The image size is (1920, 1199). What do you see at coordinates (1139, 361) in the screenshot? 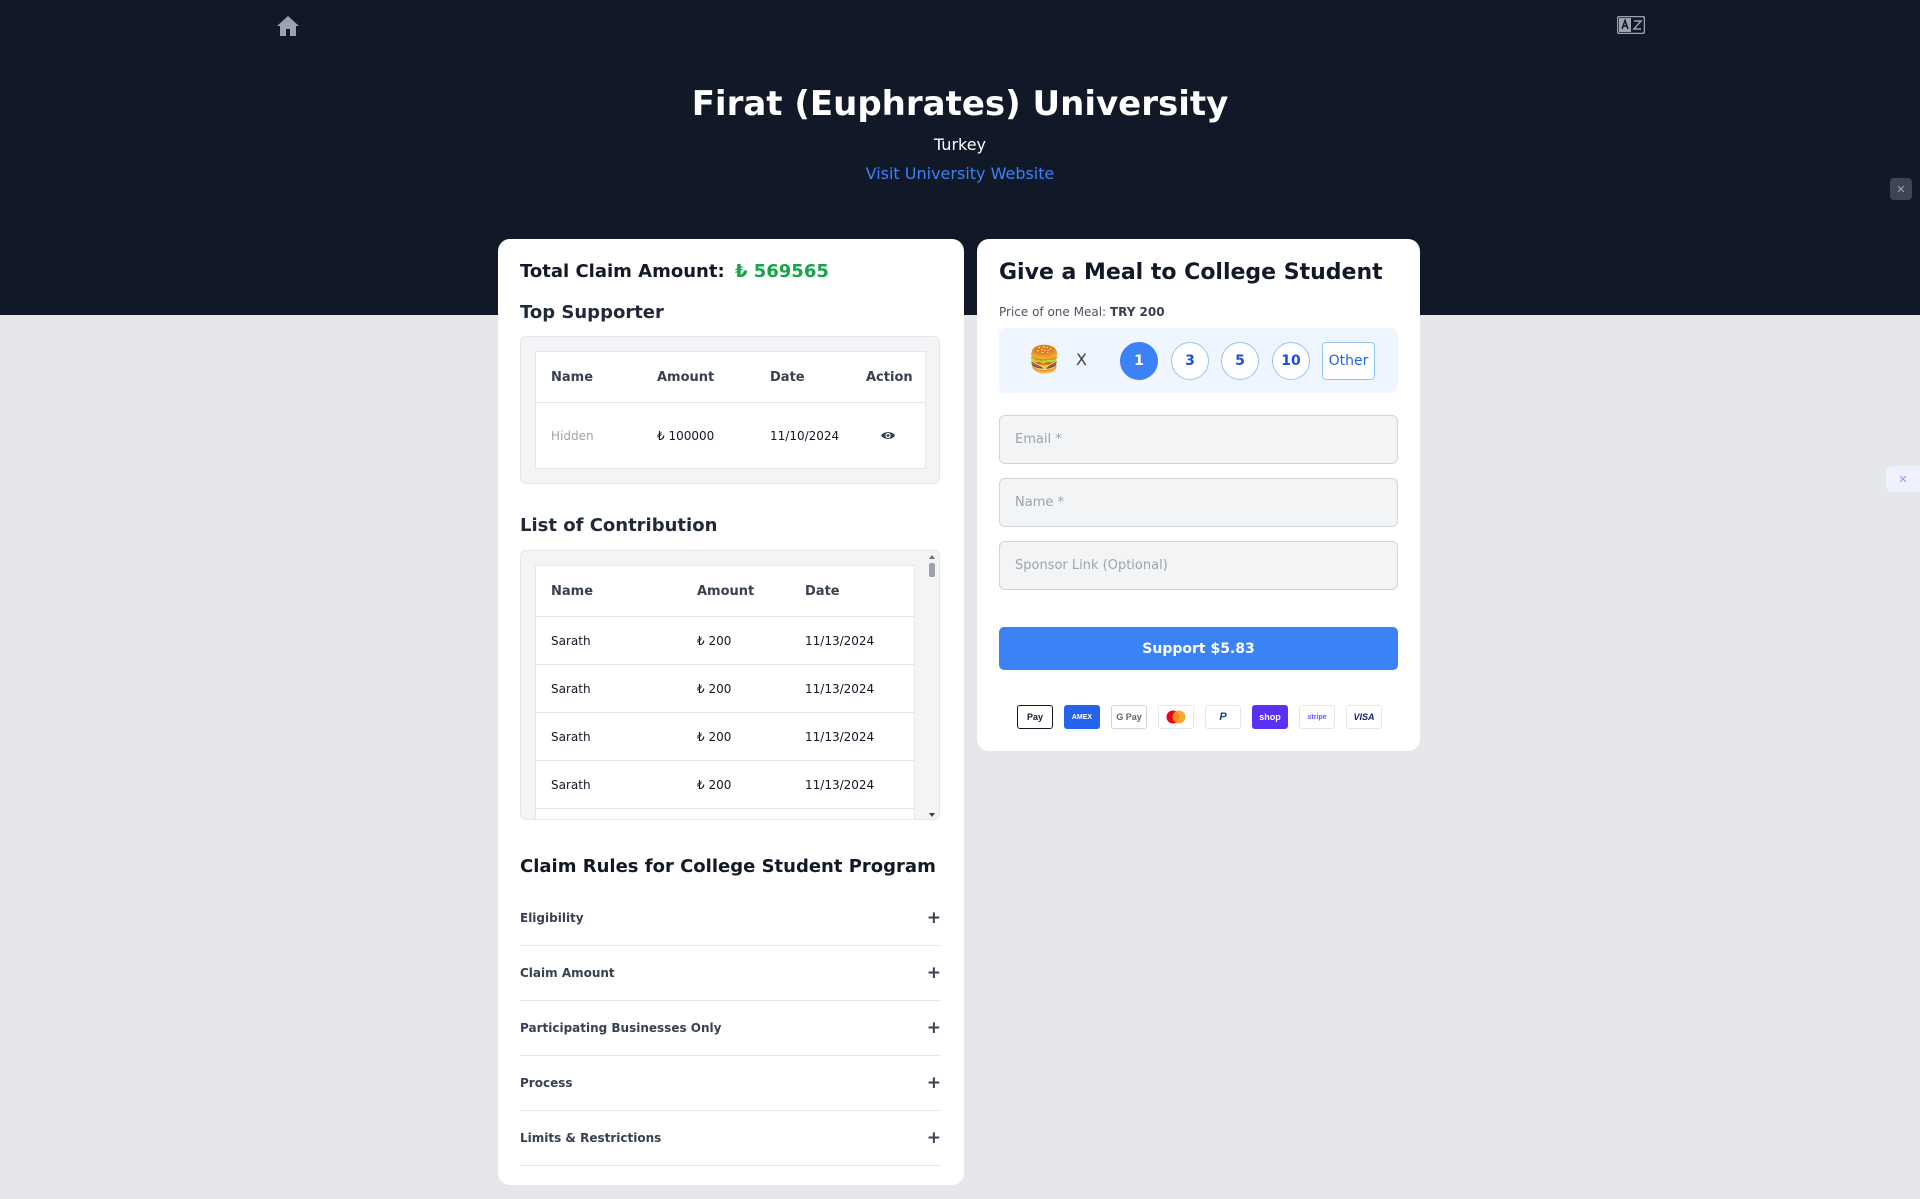
I see `quantity-option-1: 1` at bounding box center [1139, 361].